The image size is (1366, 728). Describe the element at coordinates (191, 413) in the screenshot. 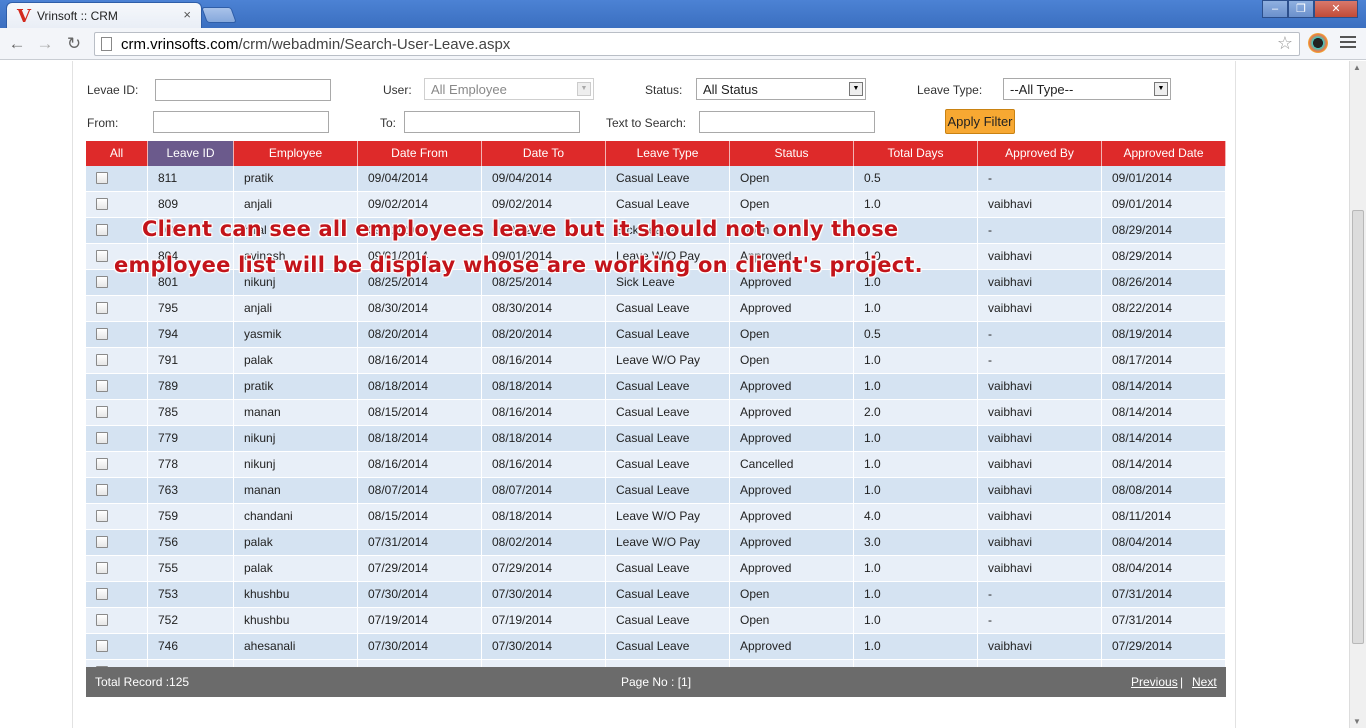

I see `cell-leave-id: 785` at that location.